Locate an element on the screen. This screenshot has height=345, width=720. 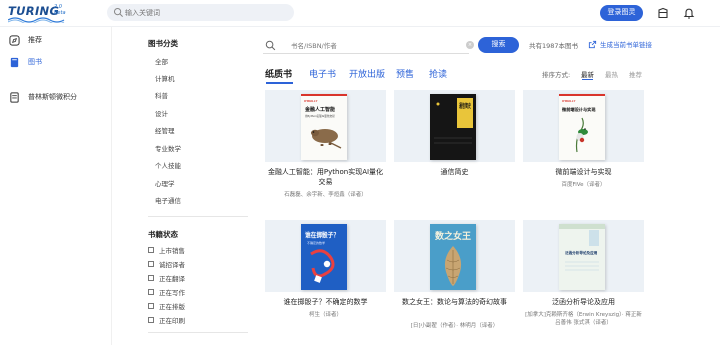
book-title: 通信简史 is located at coordinates (454, 172).